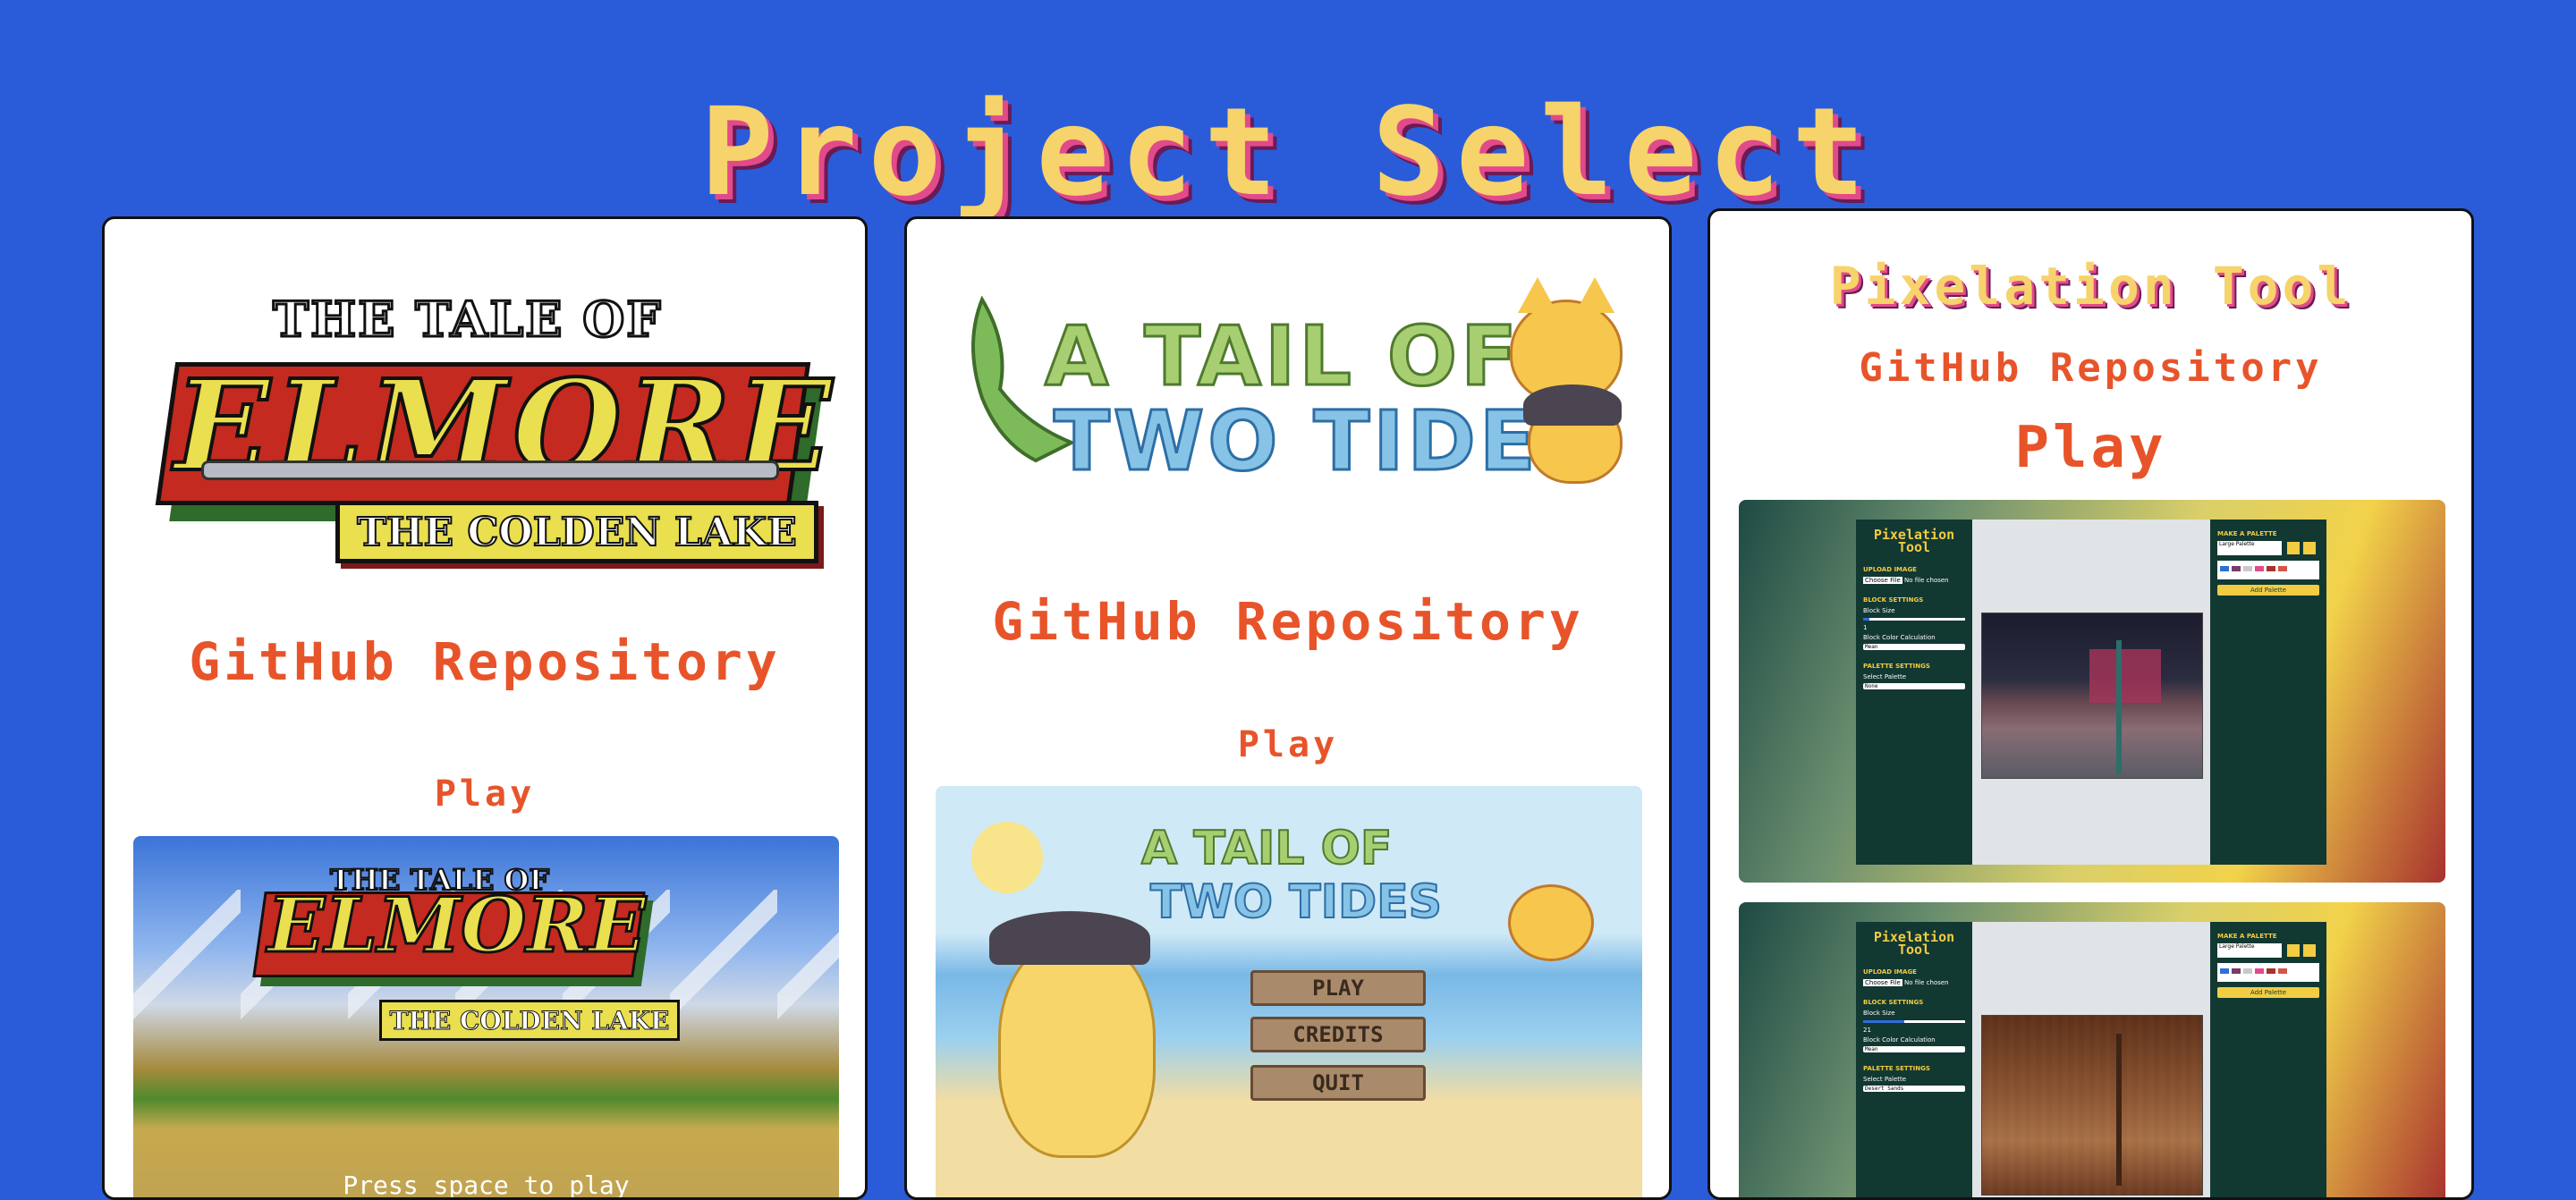 This screenshot has width=2576, height=1200. I want to click on menu-play-button: PLAY, so click(1338, 988).